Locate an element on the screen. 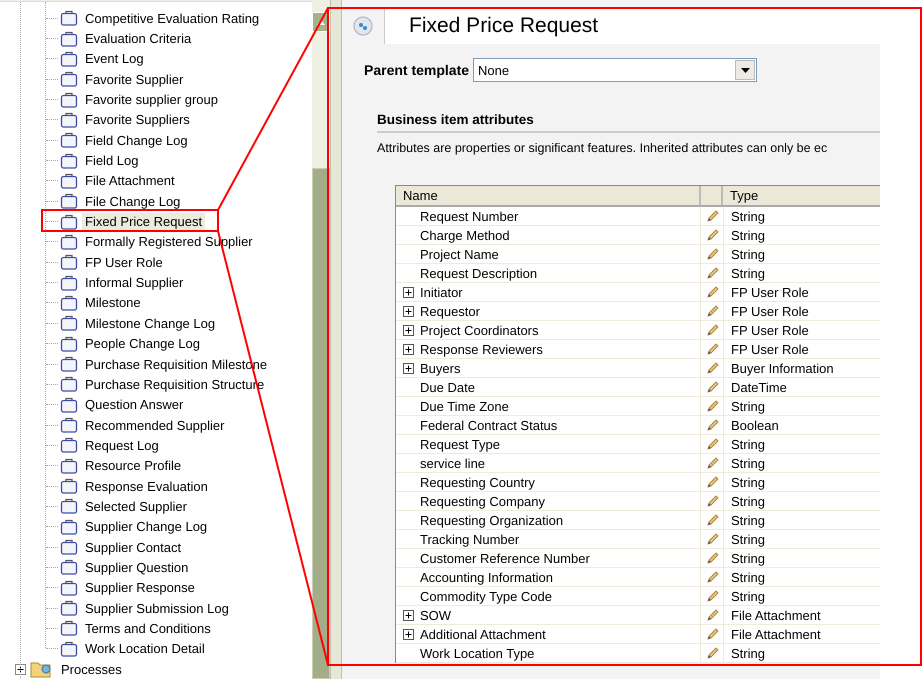 This screenshot has width=922, height=679. tree-item: Milestone Change Log is located at coordinates (150, 323).